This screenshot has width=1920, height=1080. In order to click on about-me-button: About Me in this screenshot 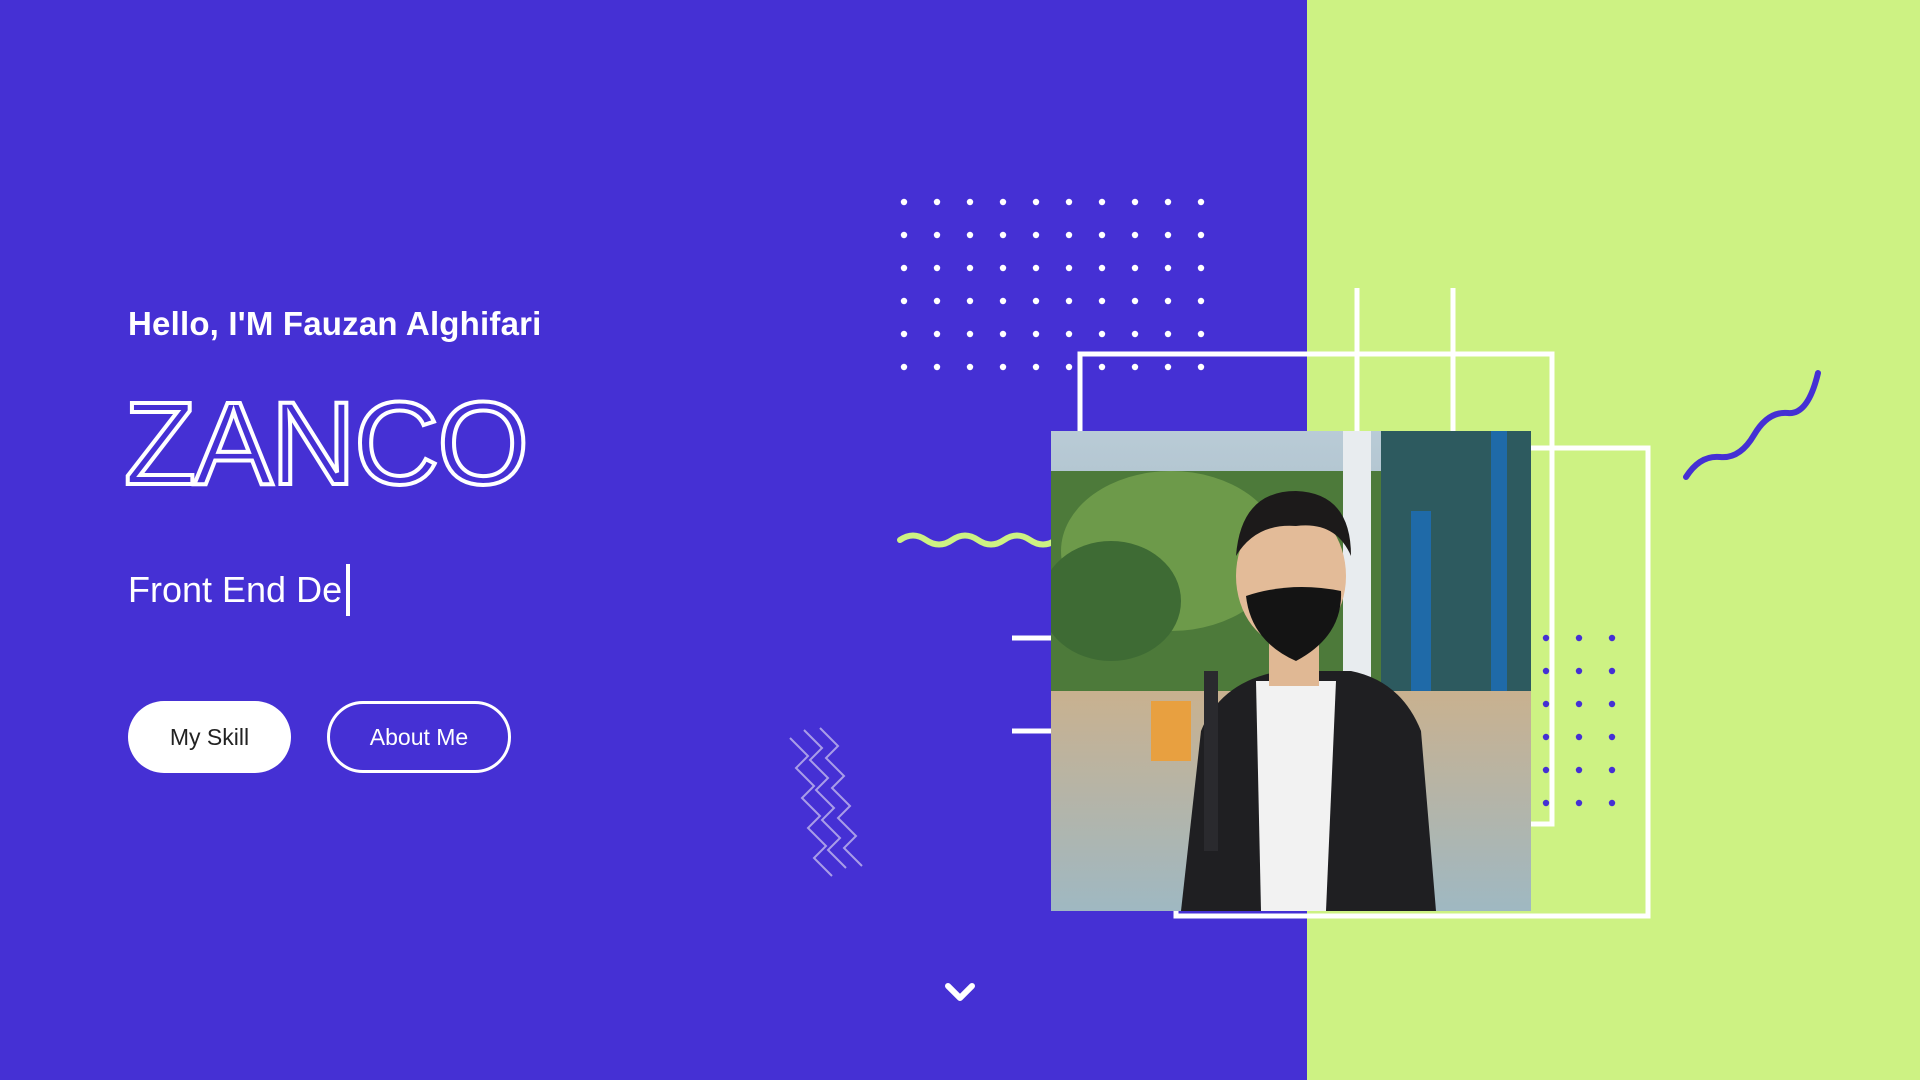, I will do `click(419, 737)`.